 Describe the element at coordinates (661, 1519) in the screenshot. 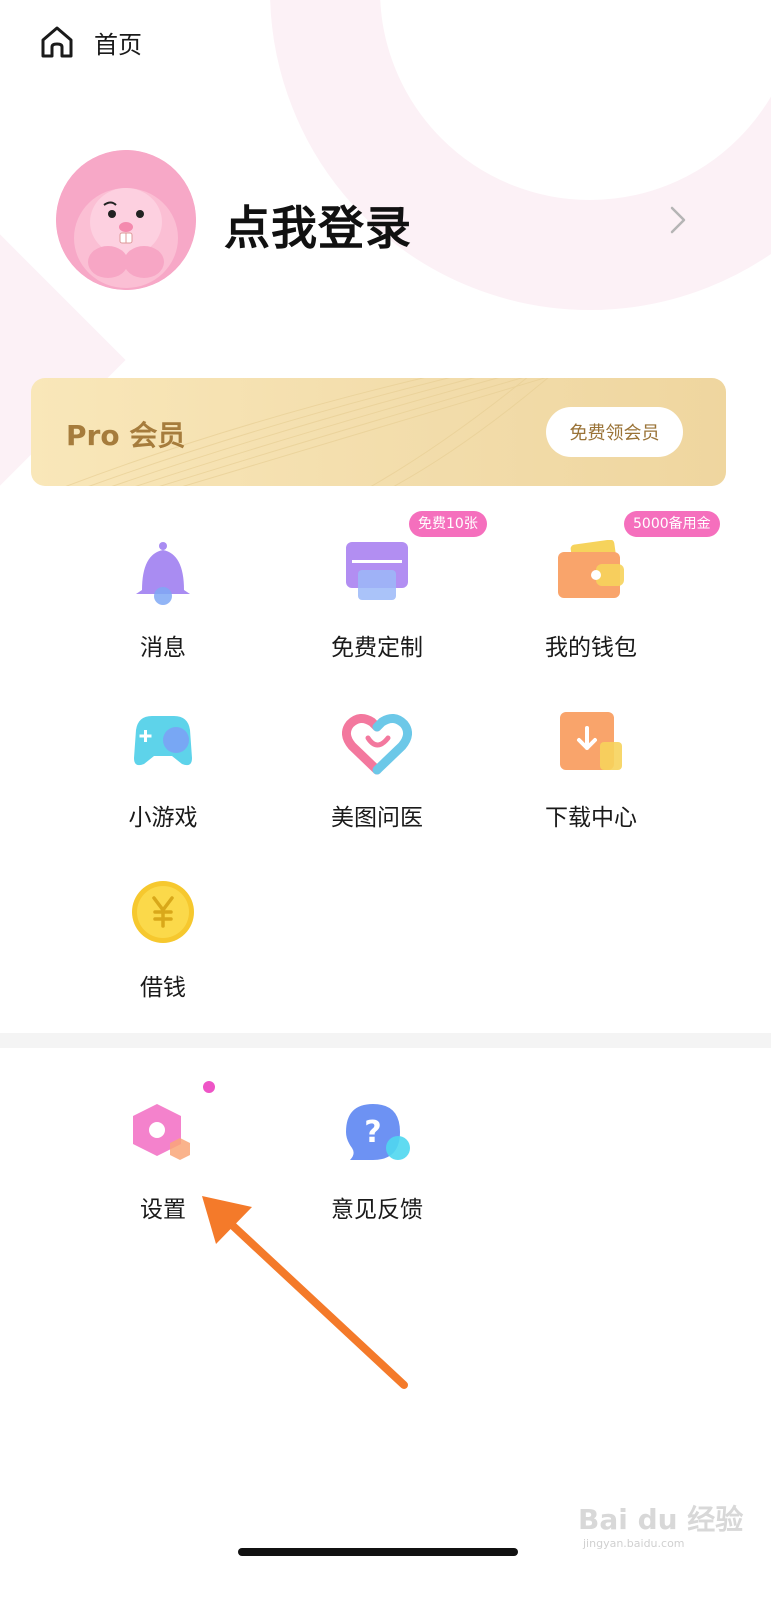

I see `baidu-watermark: Bai du 经验` at that location.